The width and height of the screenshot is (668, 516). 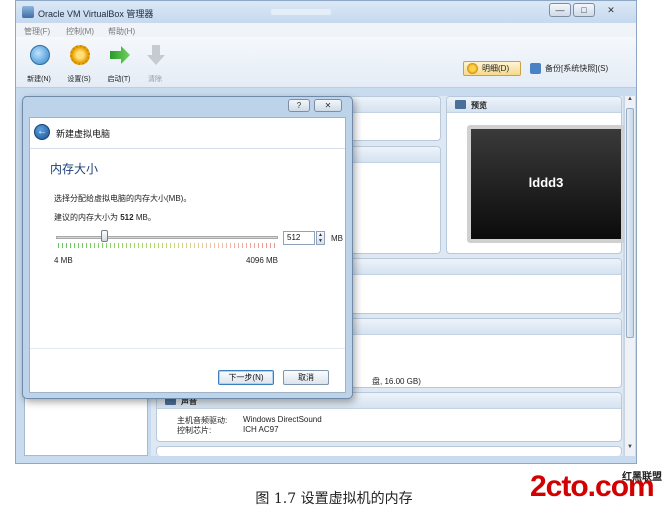 What do you see at coordinates (83, 134) in the screenshot?
I see `dialog-title: 新建虚拟电脑` at bounding box center [83, 134].